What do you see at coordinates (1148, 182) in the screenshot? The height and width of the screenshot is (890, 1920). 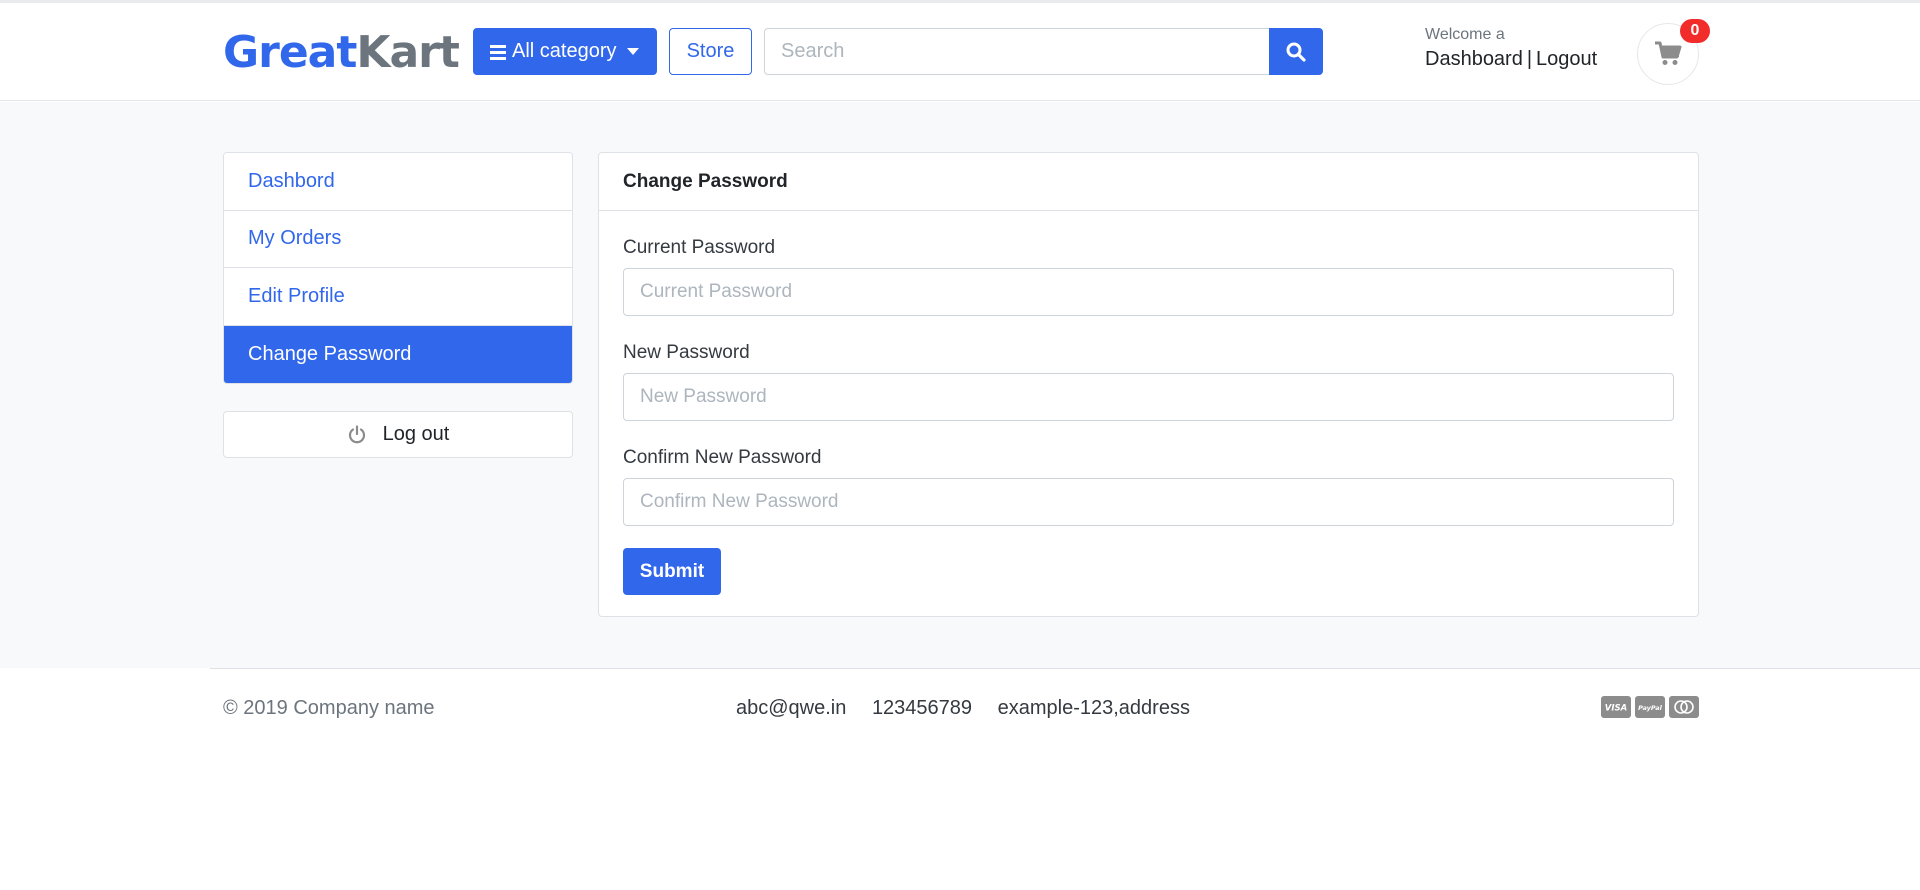 I see `card-title: Change Password` at bounding box center [1148, 182].